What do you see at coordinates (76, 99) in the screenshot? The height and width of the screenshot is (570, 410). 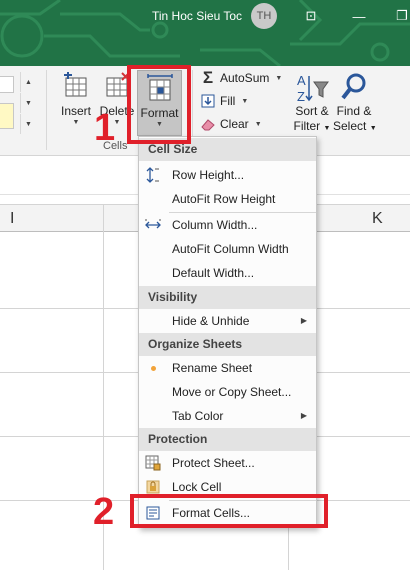 I see `insert-button: Insert ▼` at bounding box center [76, 99].